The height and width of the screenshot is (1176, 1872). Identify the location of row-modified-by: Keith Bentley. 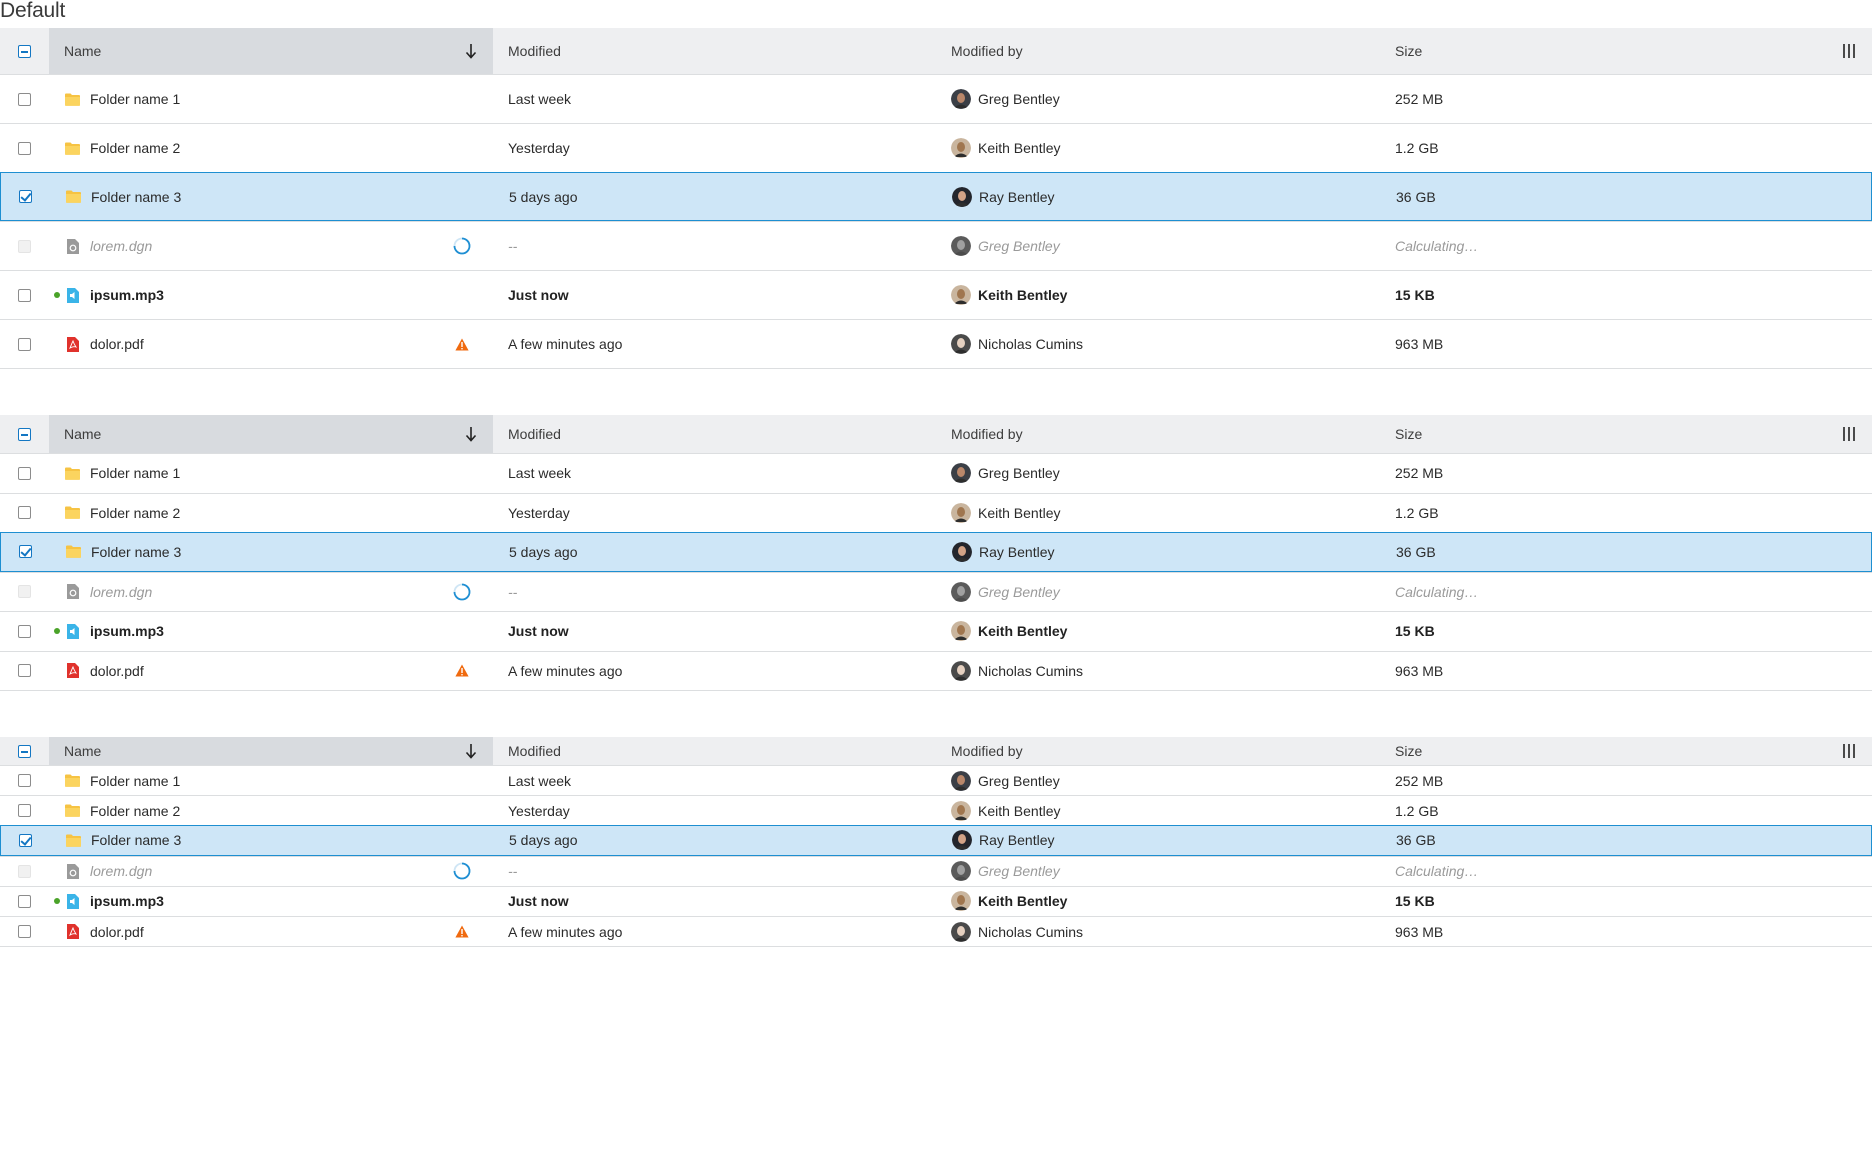
(1158, 901).